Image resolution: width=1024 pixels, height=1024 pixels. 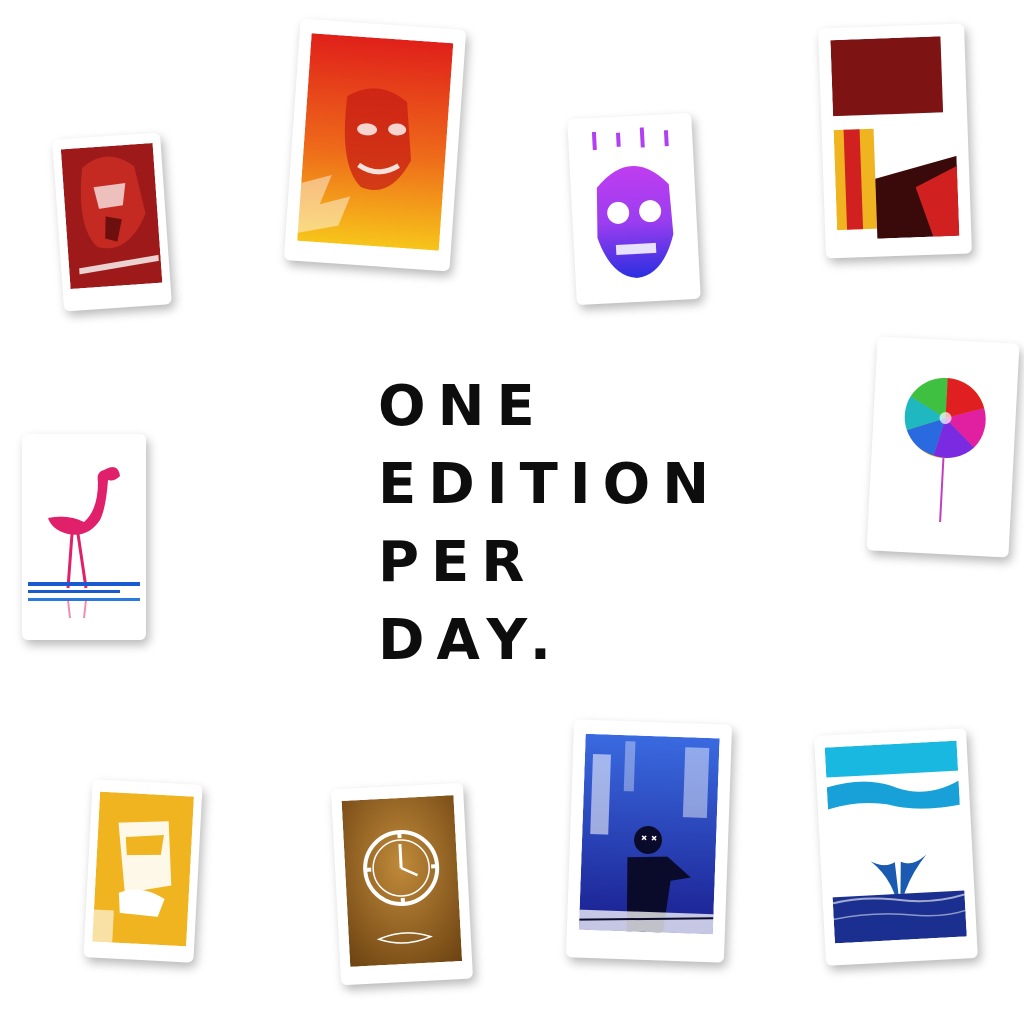 I want to click on neon-skull-art, so click(x=634, y=207).